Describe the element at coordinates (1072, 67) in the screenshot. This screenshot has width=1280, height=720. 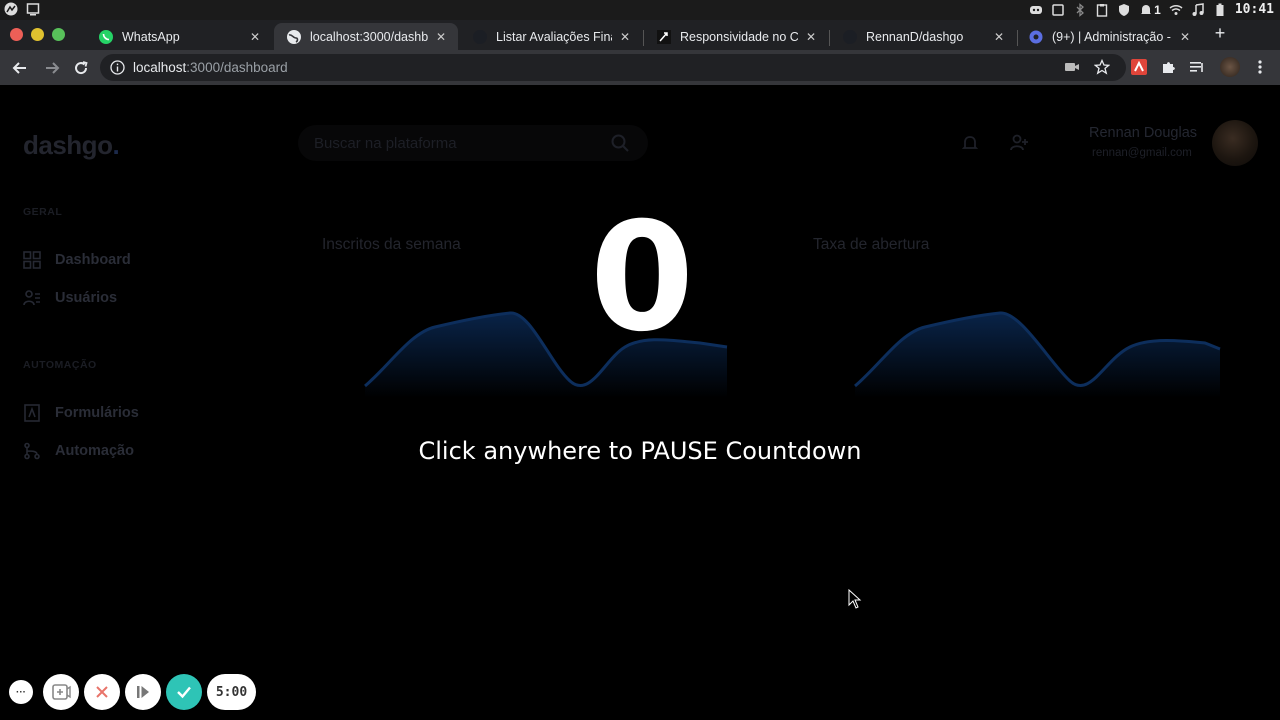
I see `camera-icon` at that location.